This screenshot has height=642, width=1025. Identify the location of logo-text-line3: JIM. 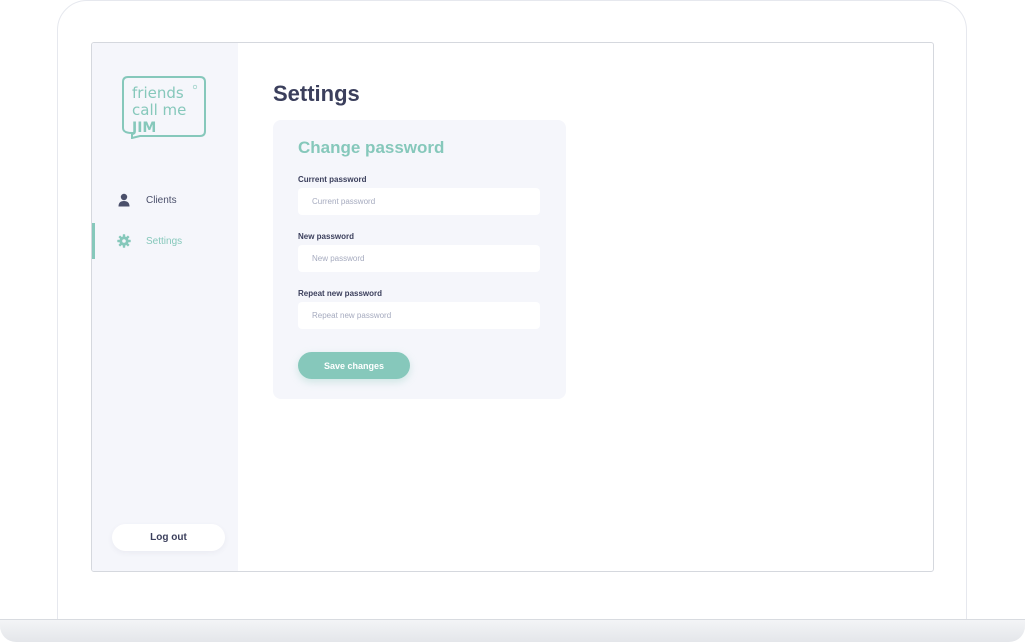
(143, 128).